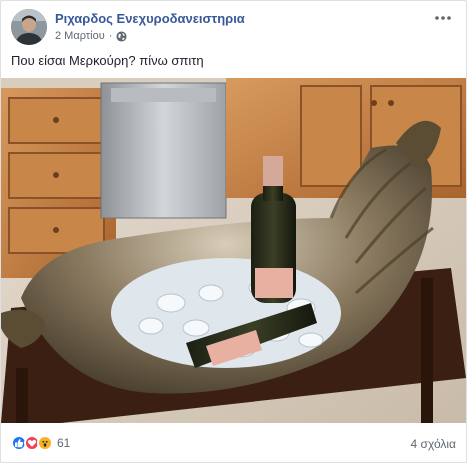 The image size is (467, 463). Describe the element at coordinates (443, 18) in the screenshot. I see `more-options-icon` at that location.